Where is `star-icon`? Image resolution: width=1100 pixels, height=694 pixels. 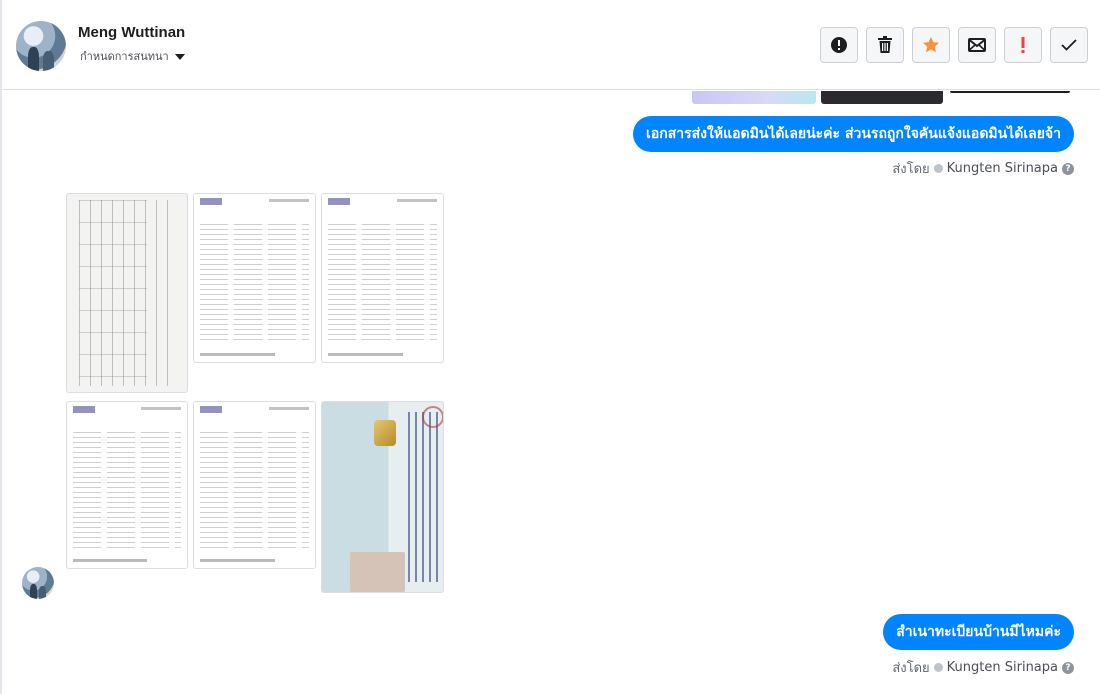
star-icon is located at coordinates (931, 45).